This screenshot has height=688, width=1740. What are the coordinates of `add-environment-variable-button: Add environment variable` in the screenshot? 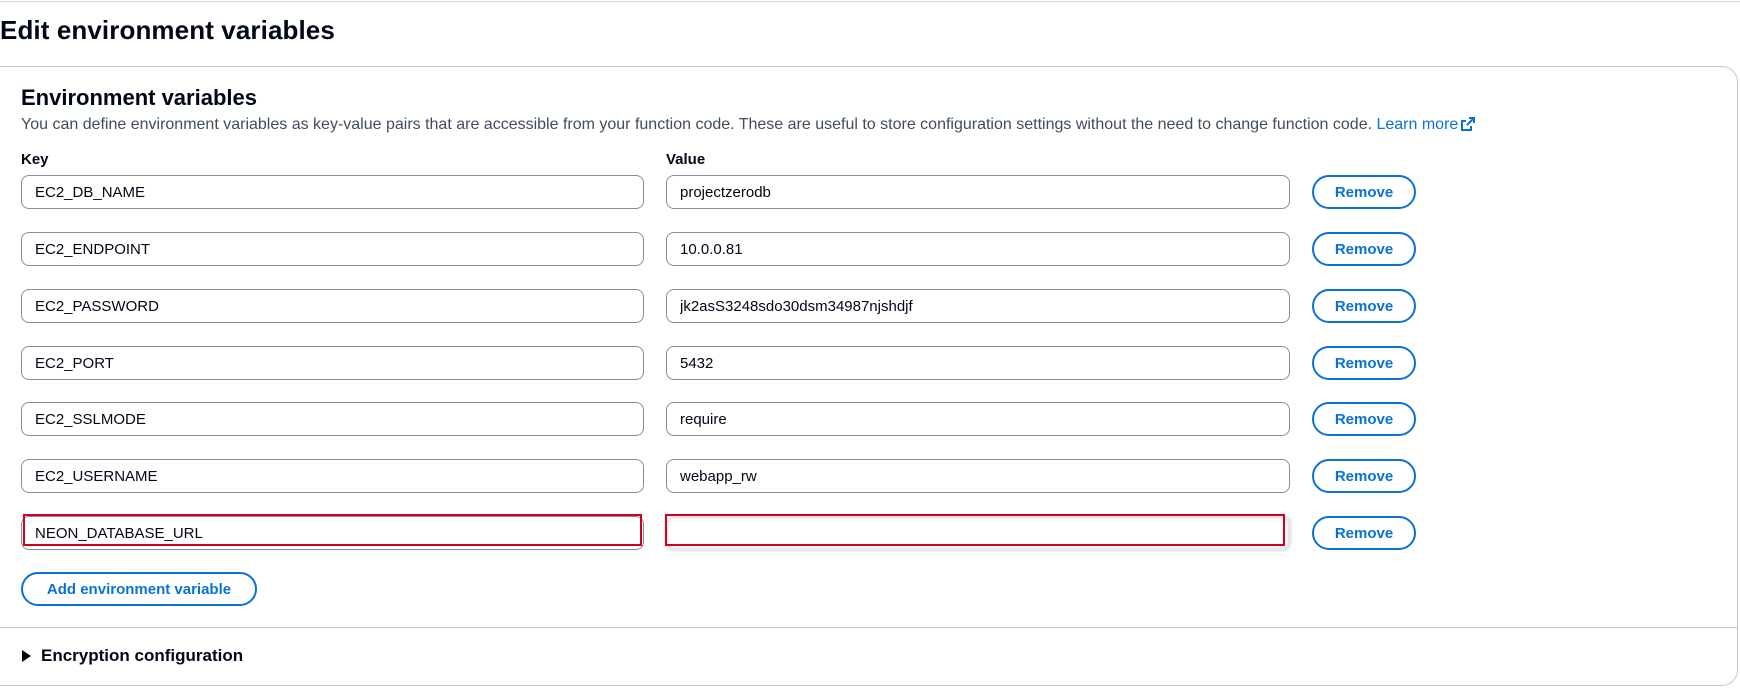 It's located at (139, 589).